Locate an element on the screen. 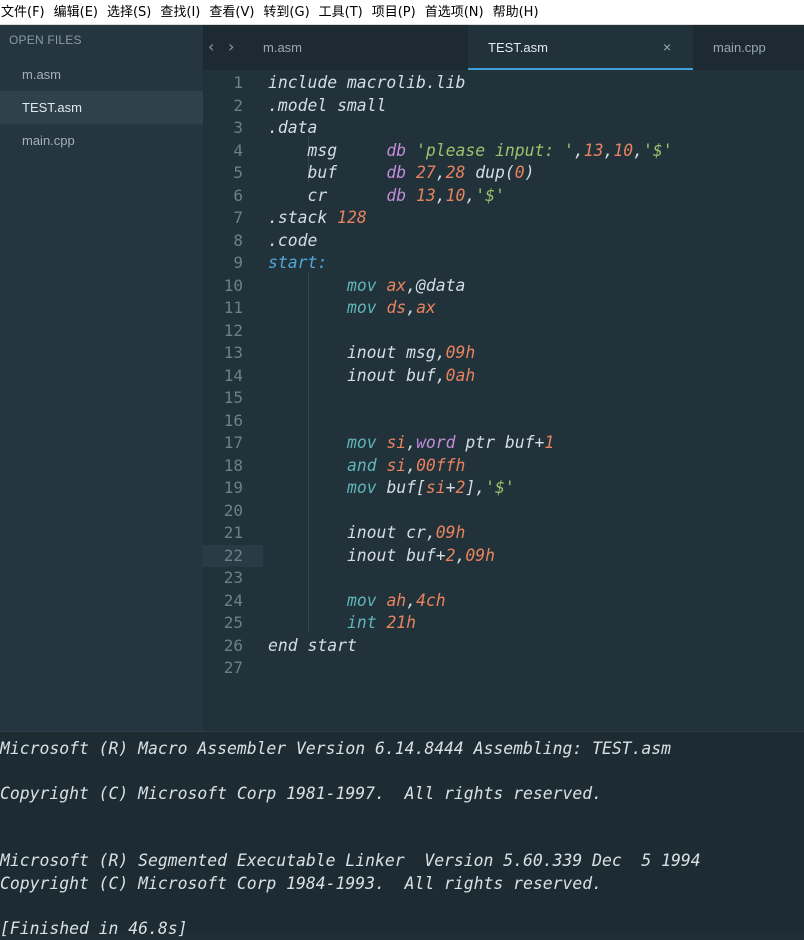  line-number: 4 is located at coordinates (238, 150).